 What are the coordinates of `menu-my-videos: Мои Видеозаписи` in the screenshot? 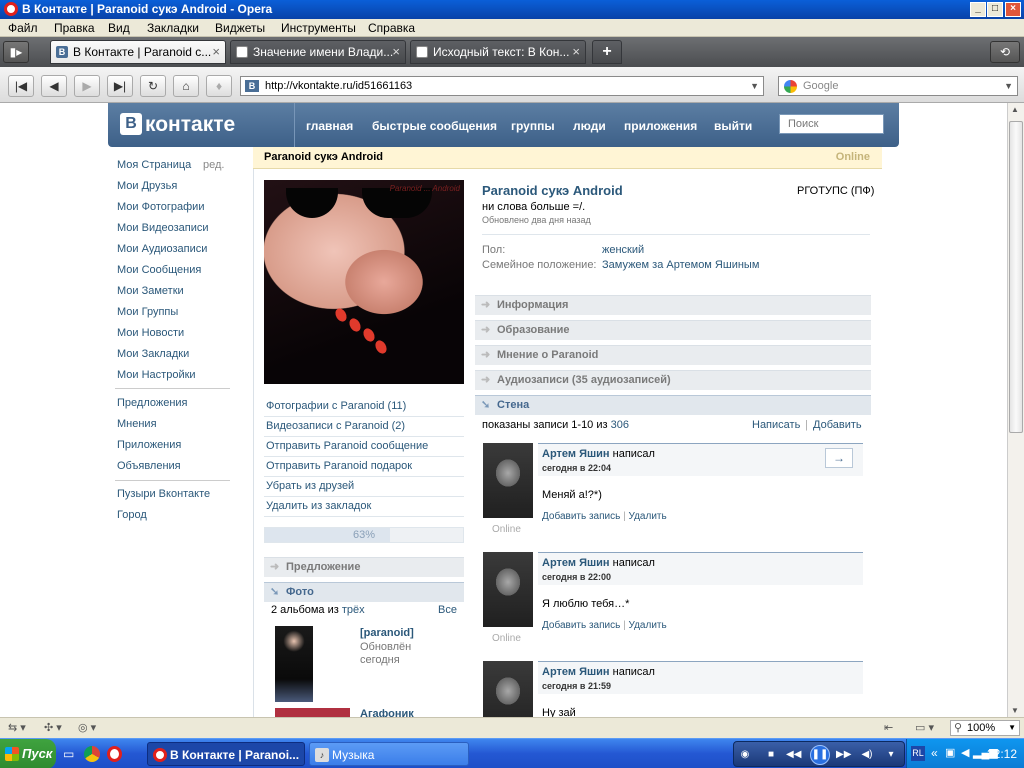 It's located at (163, 228).